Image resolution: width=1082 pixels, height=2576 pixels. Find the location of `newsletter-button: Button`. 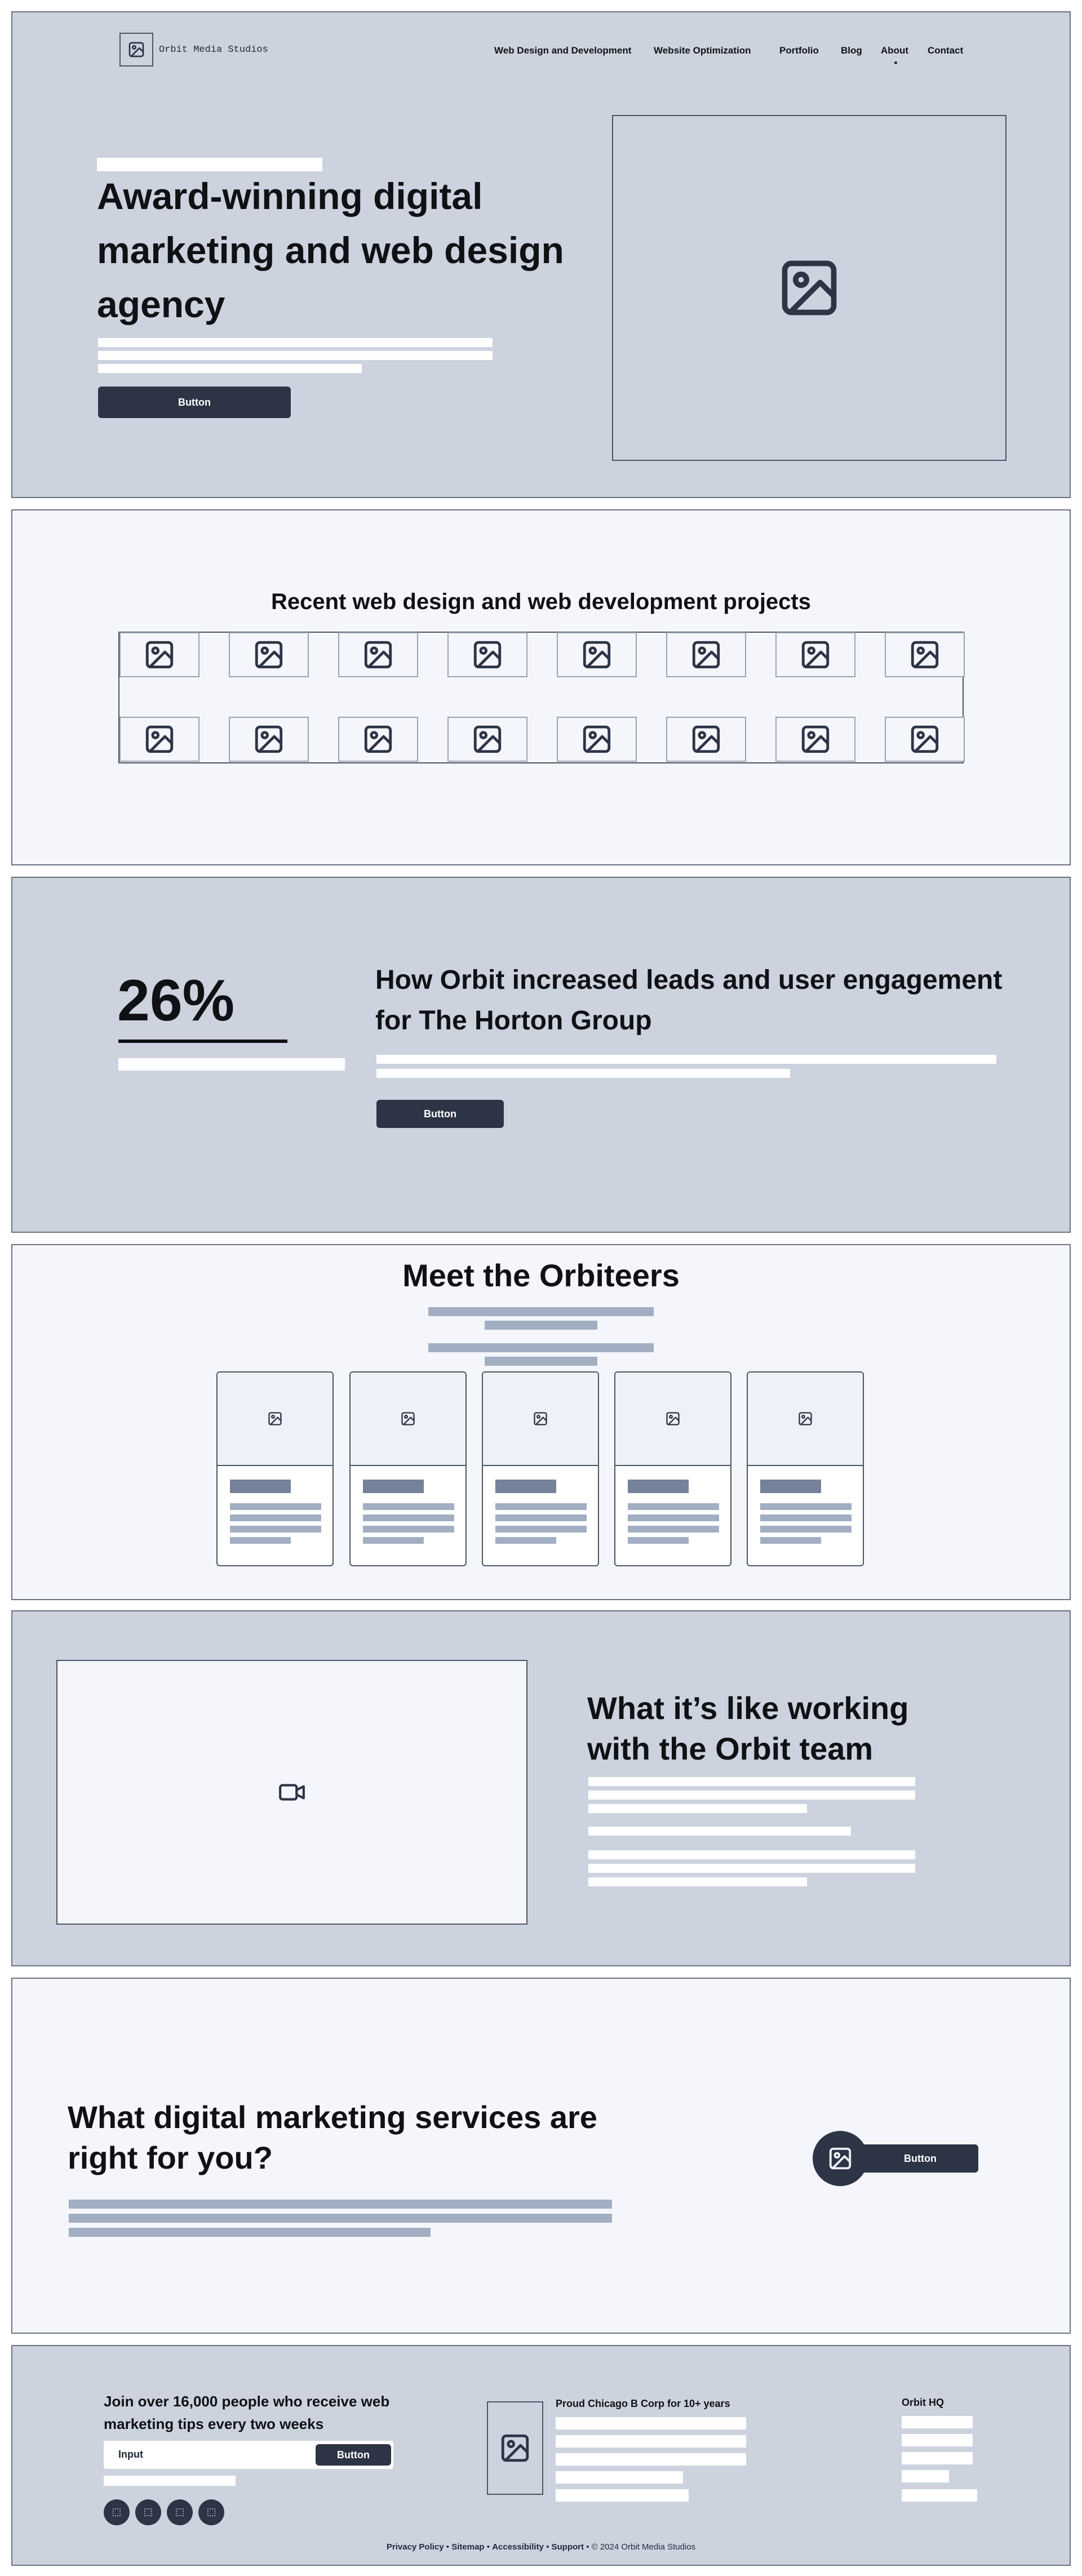

newsletter-button: Button is located at coordinates (354, 2455).